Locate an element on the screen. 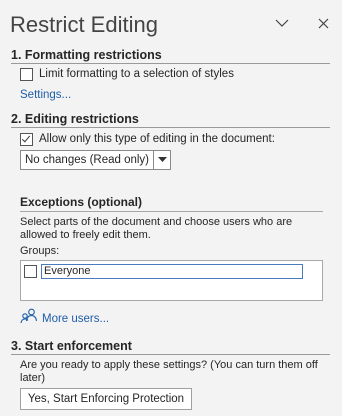 This screenshot has height=416, width=342. close-icon is located at coordinates (323, 23).